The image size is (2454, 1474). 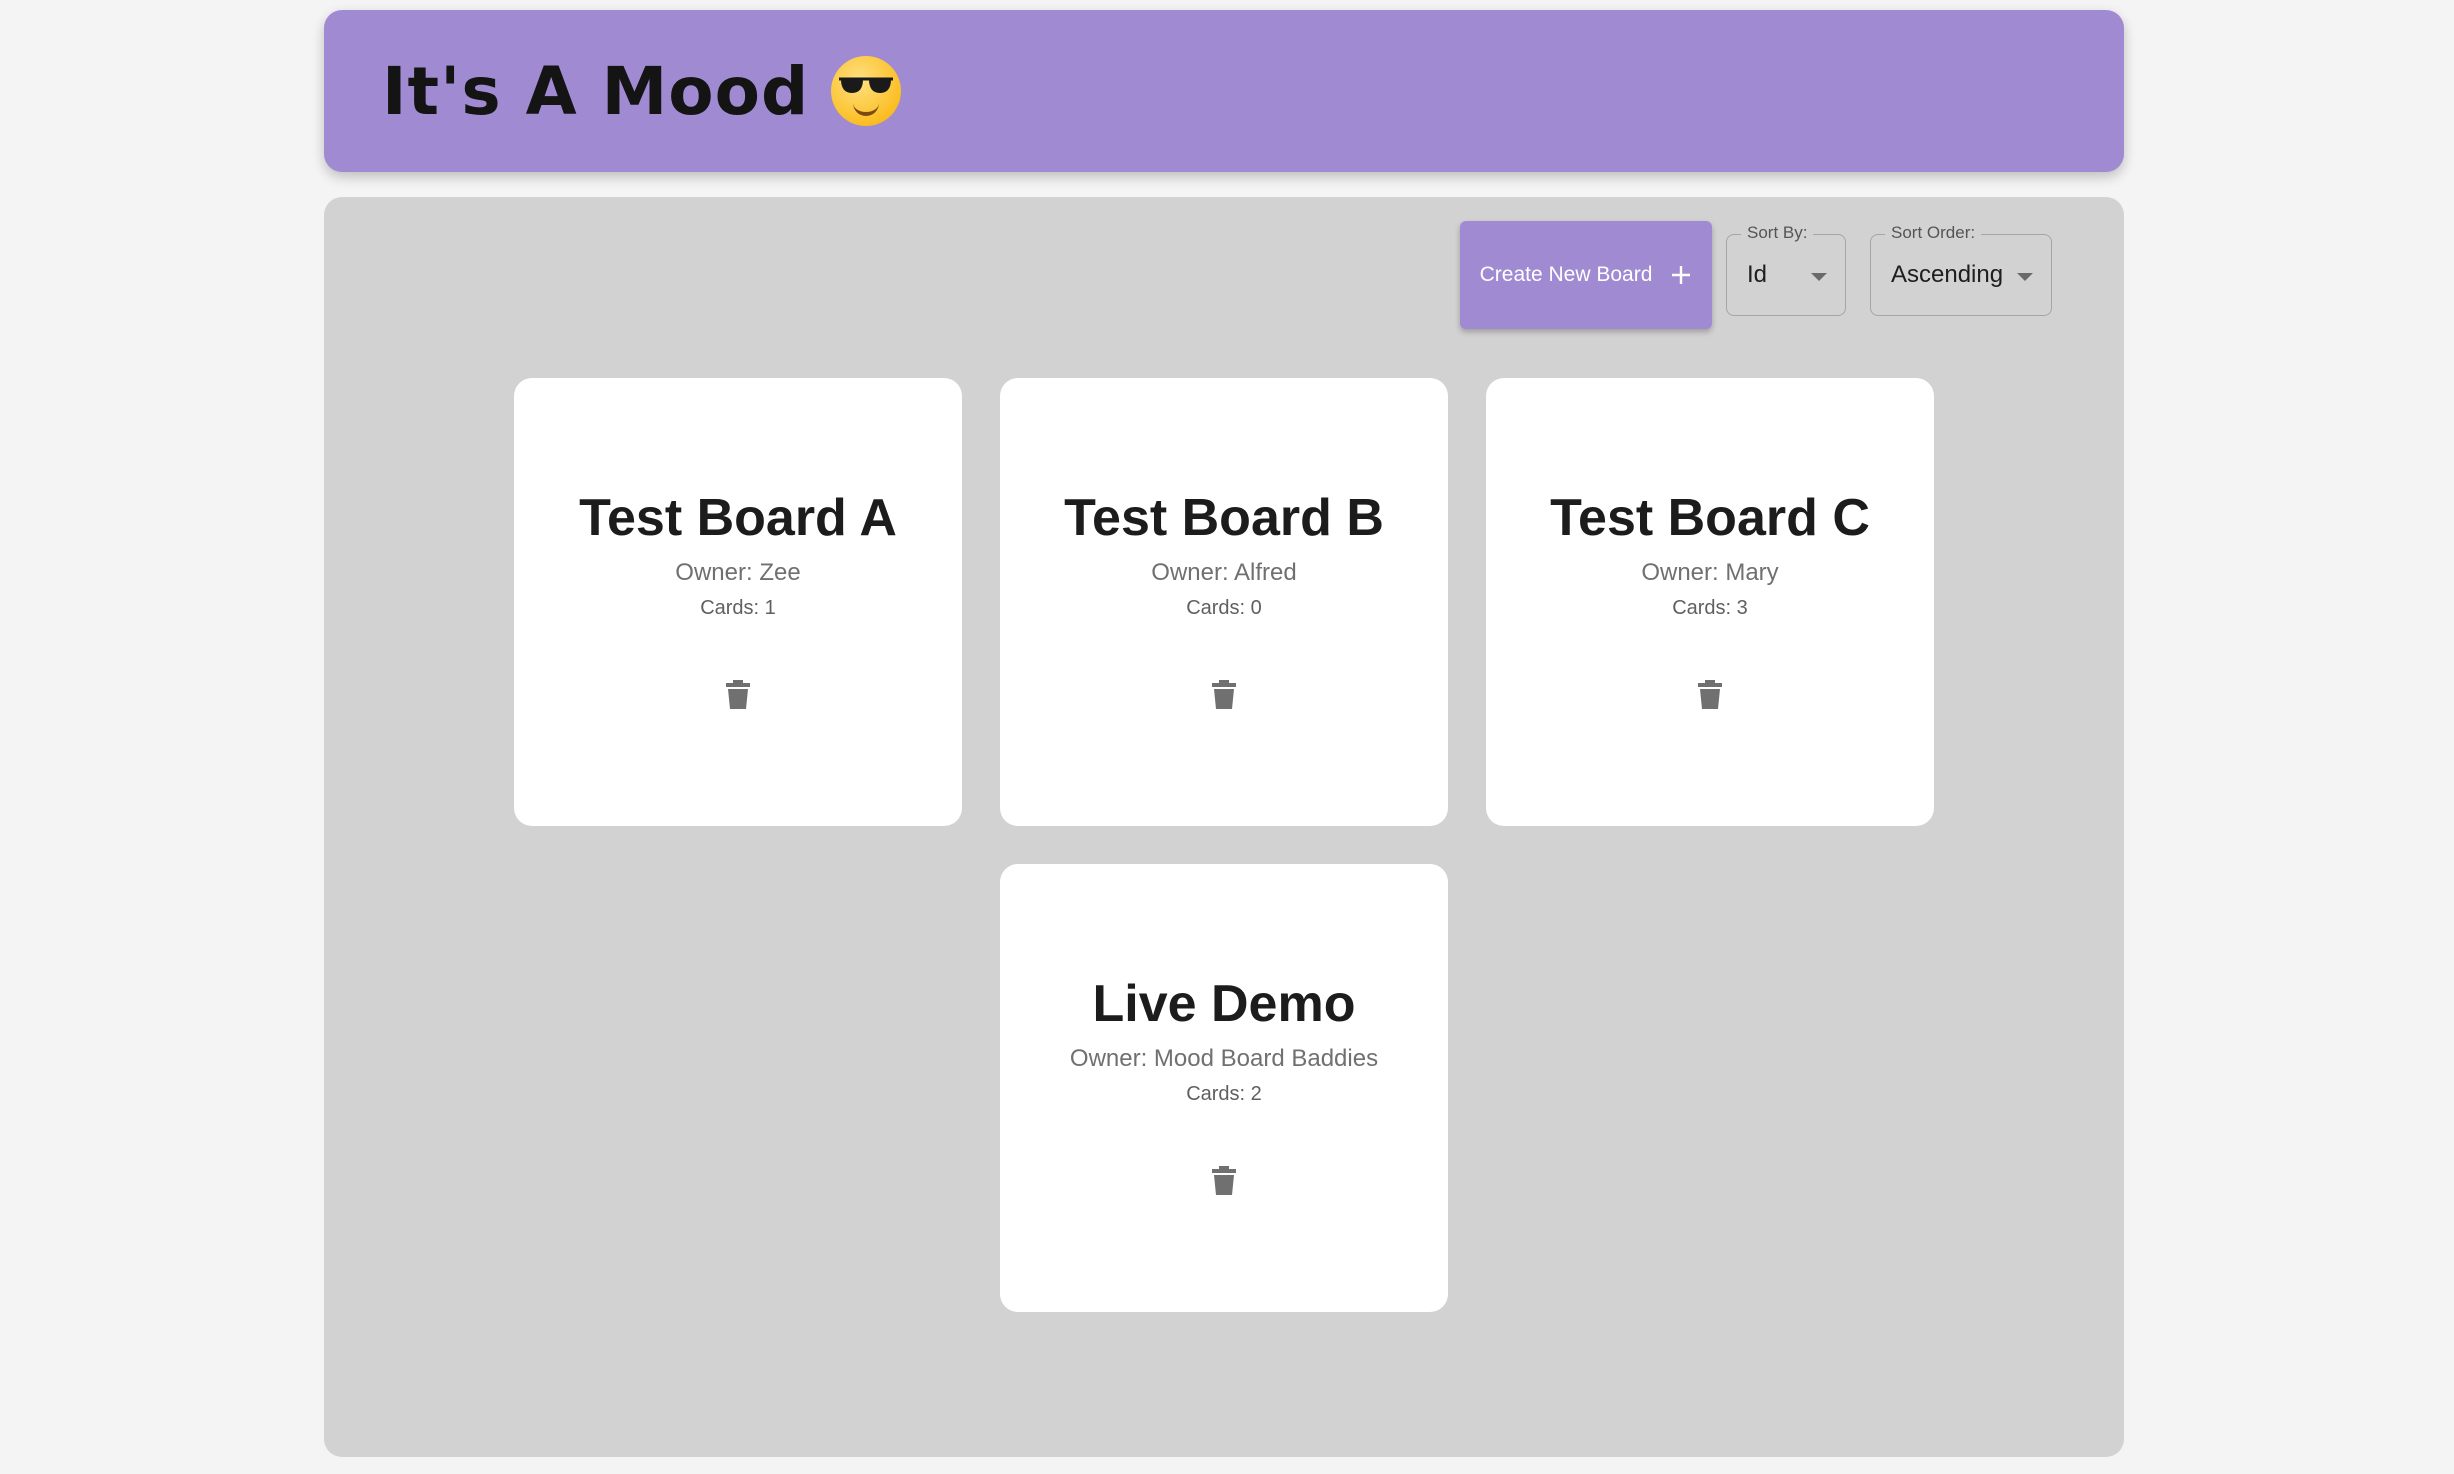 I want to click on app-title-wrap: It's A Mood, so click(x=642, y=91).